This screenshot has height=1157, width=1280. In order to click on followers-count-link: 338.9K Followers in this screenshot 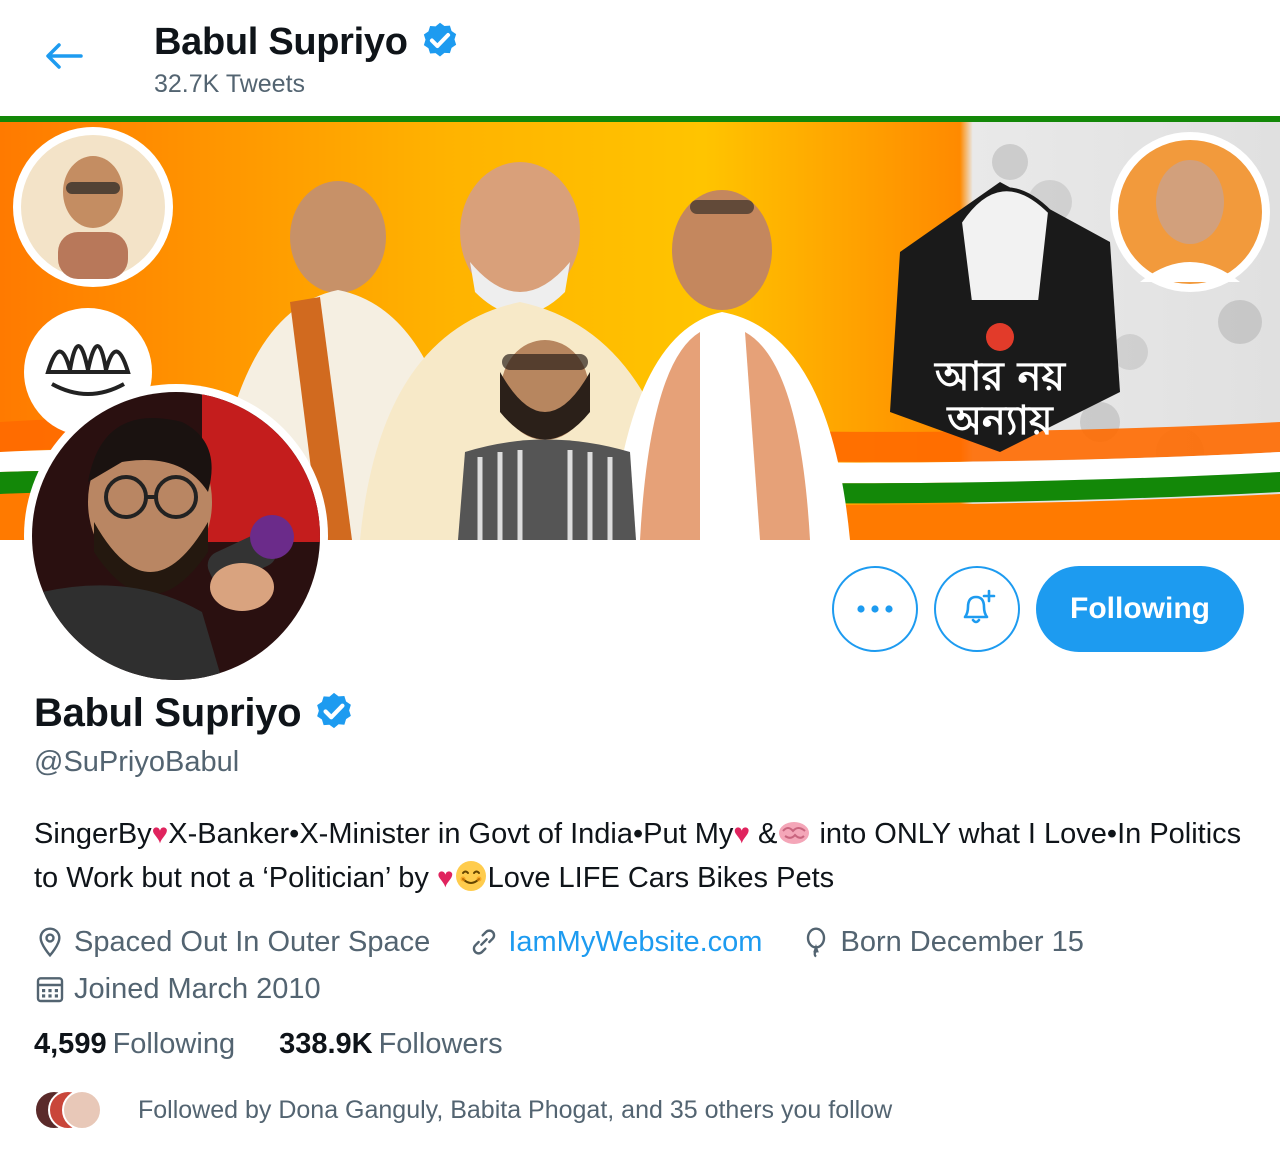, I will do `click(391, 1044)`.